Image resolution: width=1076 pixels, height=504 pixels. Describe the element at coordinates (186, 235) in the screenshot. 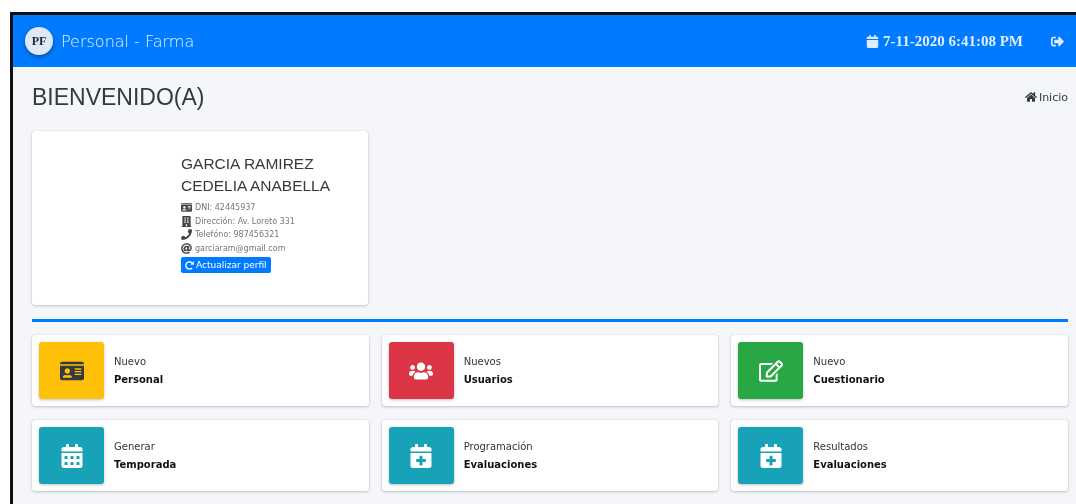

I see `phone-icon` at that location.